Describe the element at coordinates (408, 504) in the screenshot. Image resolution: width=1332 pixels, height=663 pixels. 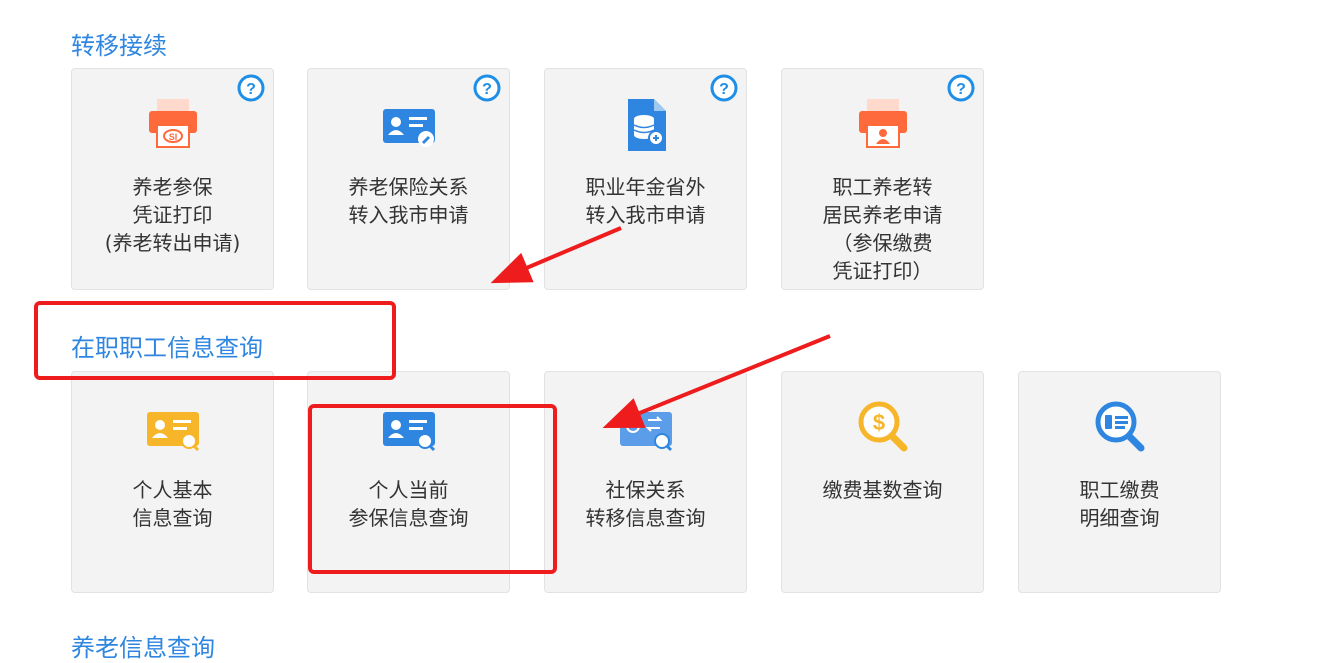
I see `tile-label: 个人当前 参保信息查询` at that location.